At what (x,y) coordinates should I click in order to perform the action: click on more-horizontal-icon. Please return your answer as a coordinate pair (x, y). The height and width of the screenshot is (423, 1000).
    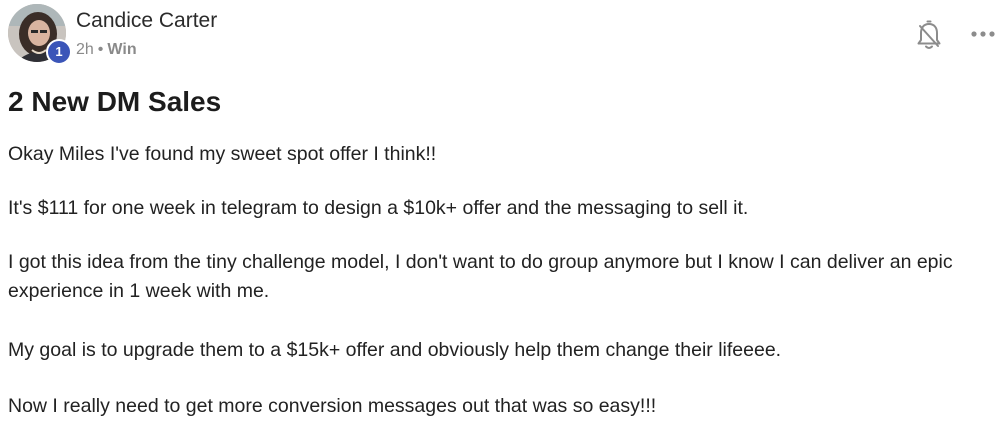
    Looking at the image, I should click on (983, 34).